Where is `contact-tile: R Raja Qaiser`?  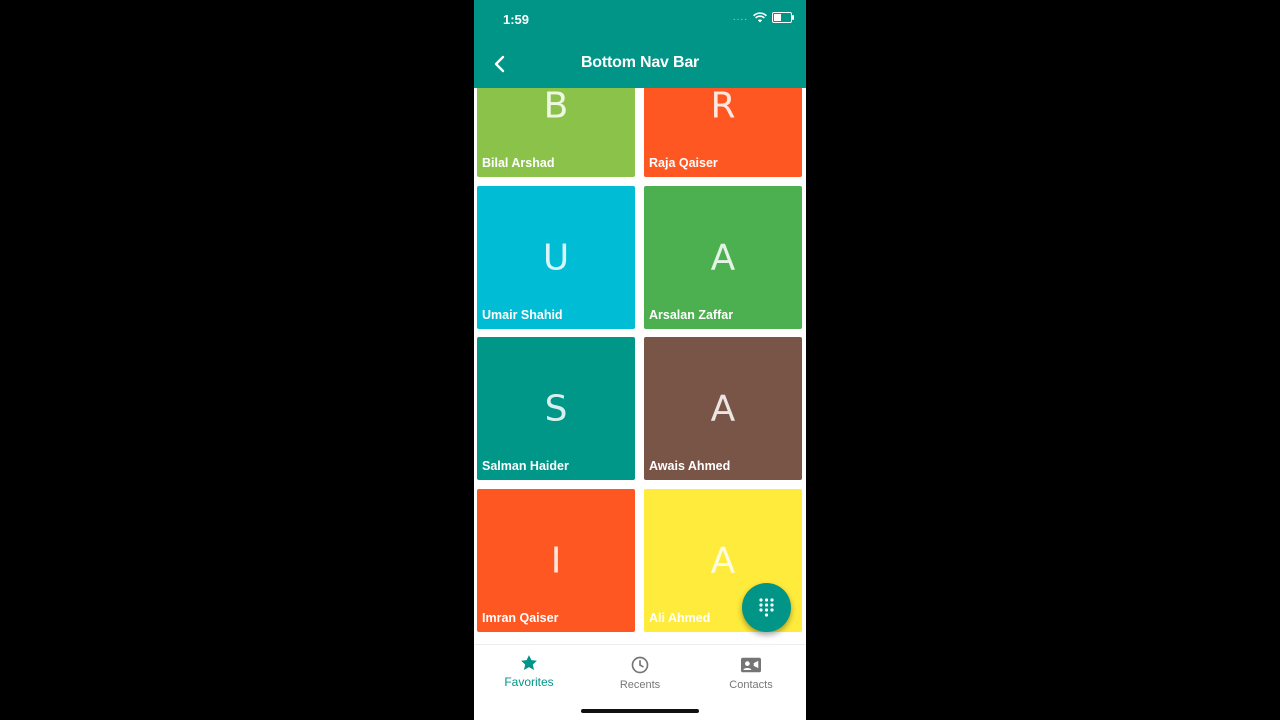
contact-tile: R Raja Qaiser is located at coordinates (723, 132).